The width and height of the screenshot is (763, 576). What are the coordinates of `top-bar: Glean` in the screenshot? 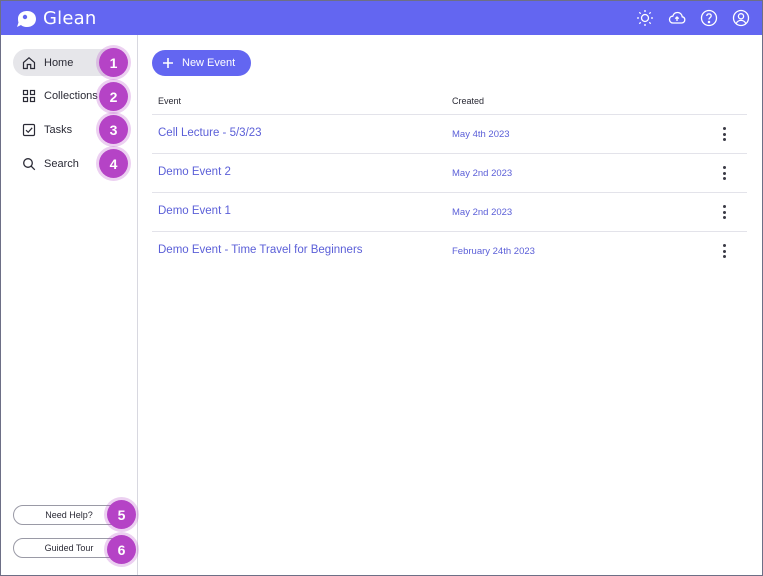 It's located at (381, 18).